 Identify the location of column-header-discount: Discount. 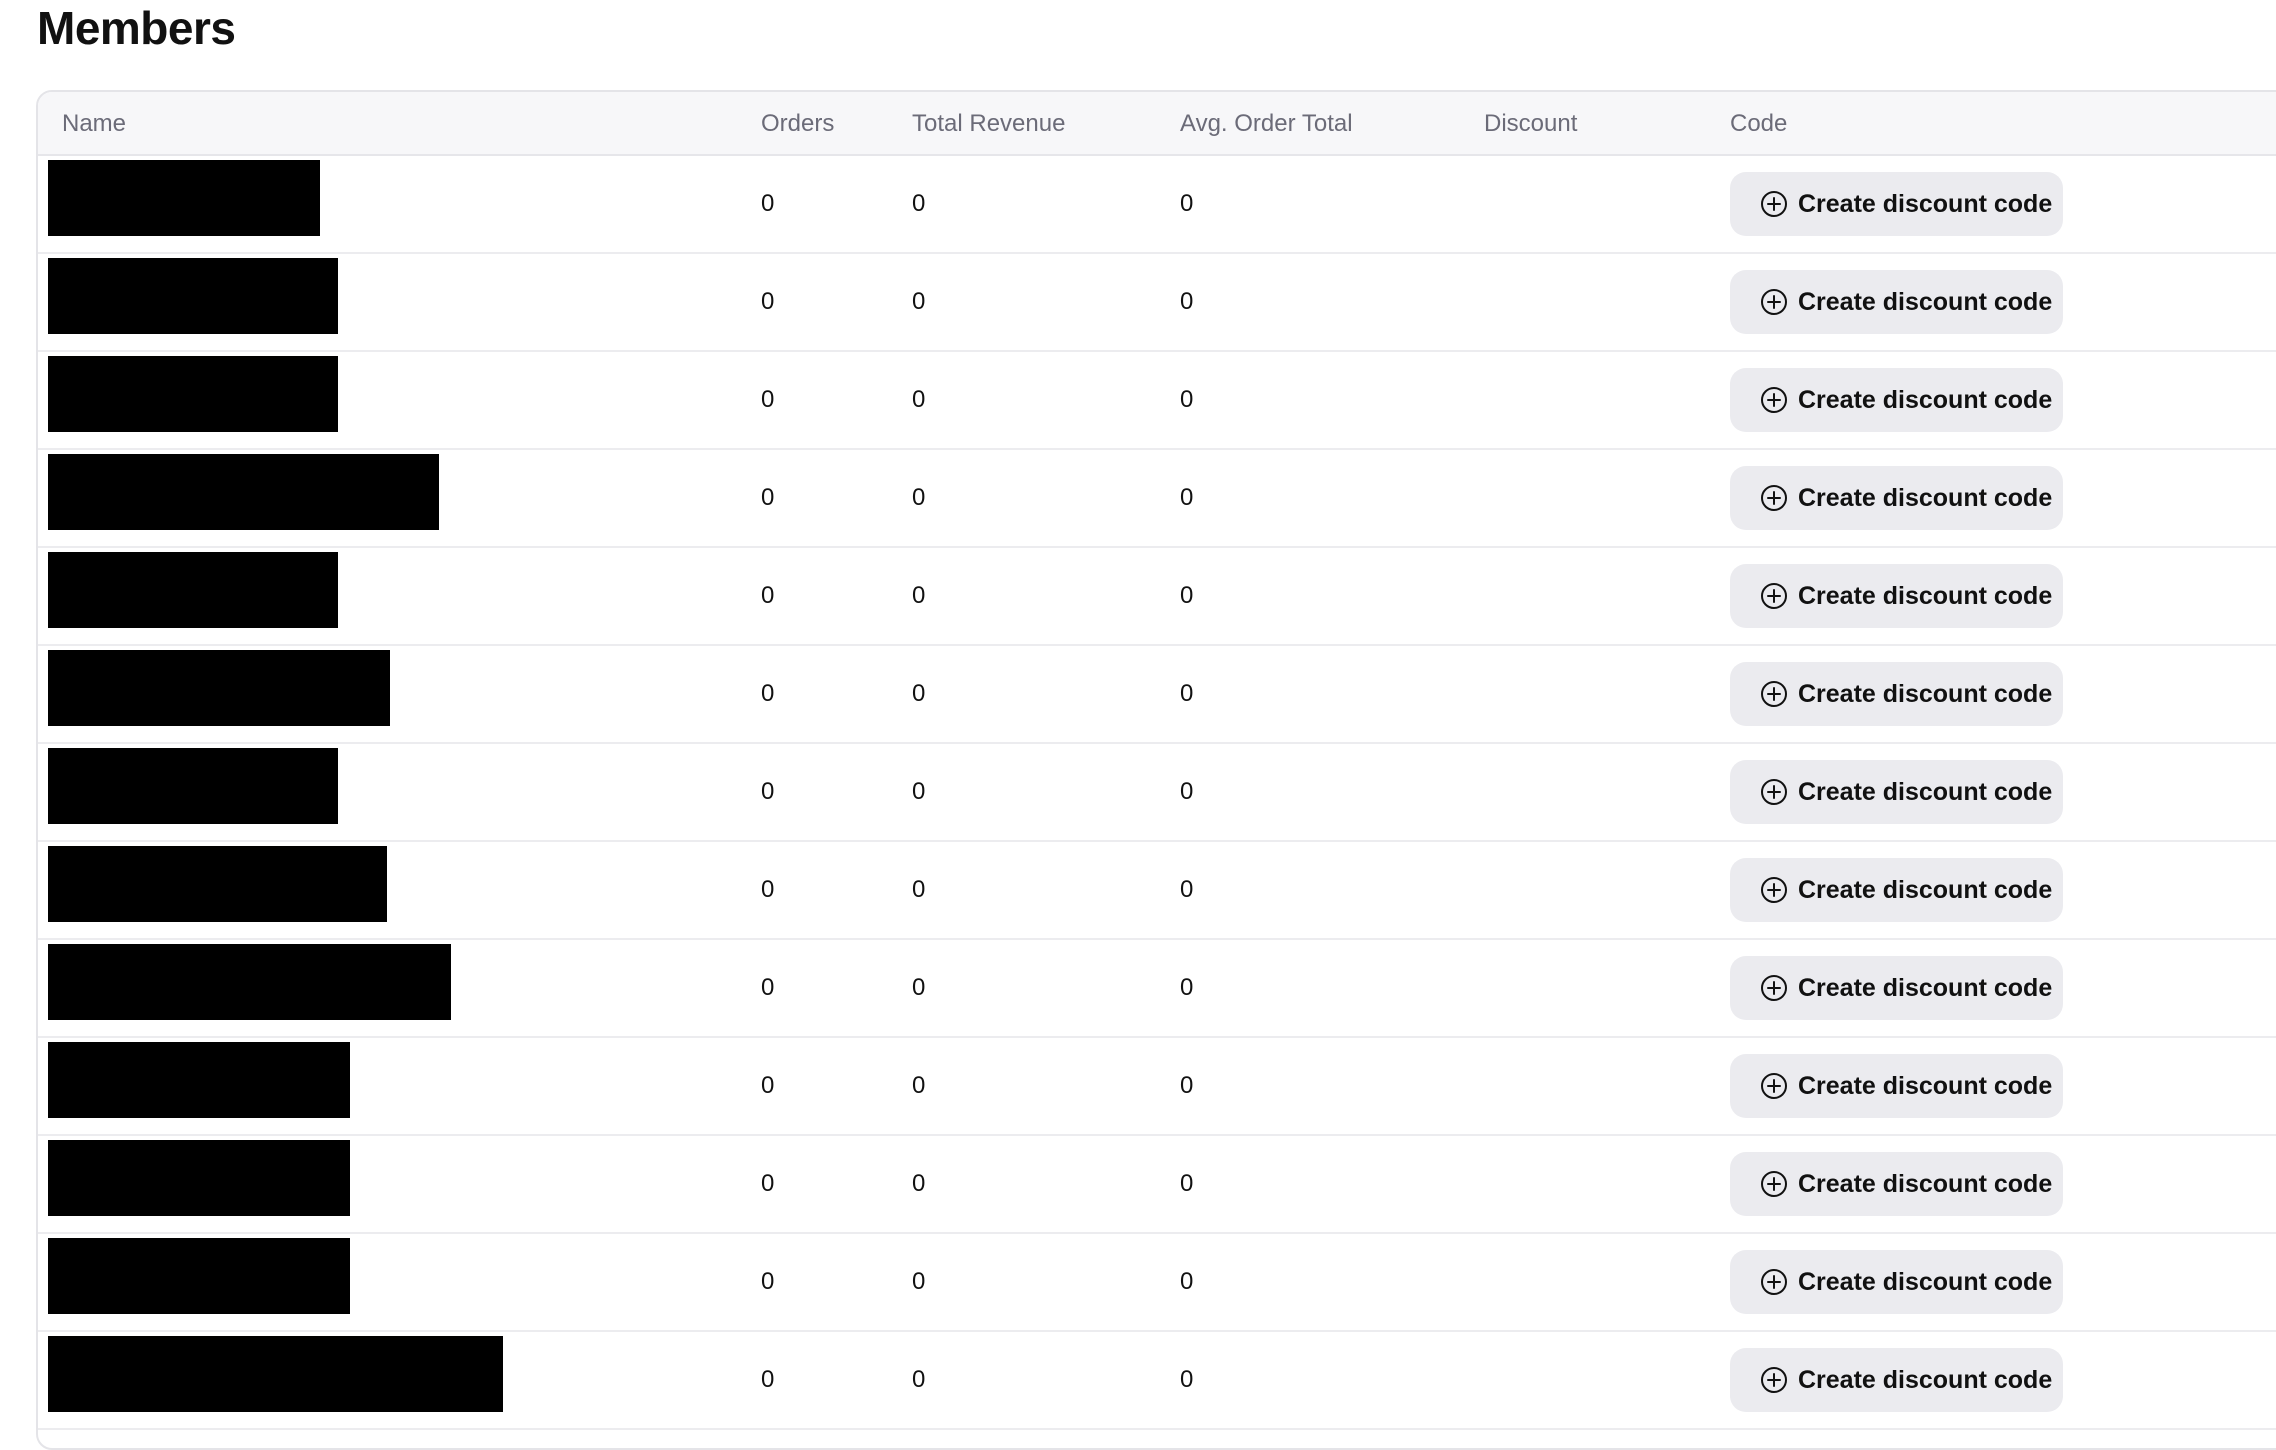
(1530, 124).